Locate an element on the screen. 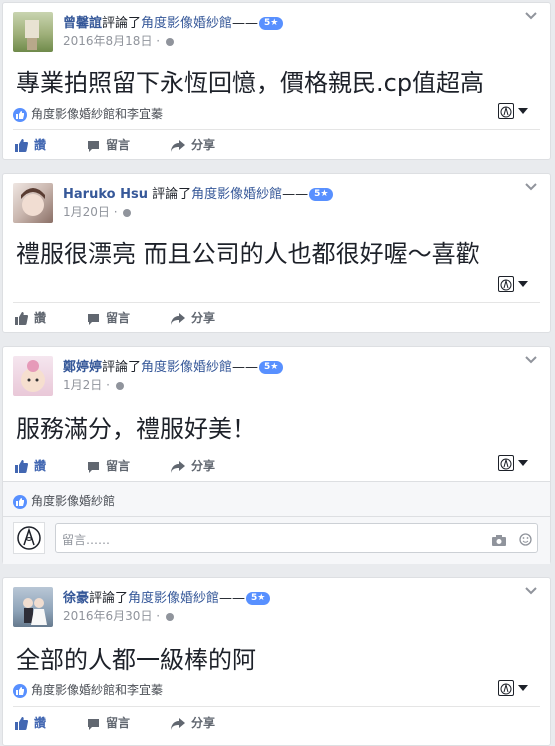 Image resolution: width=555 pixels, height=746 pixels. review-text: 專業拍照留下永恆回憶，價格親民.cp值超高 is located at coordinates (250, 83).